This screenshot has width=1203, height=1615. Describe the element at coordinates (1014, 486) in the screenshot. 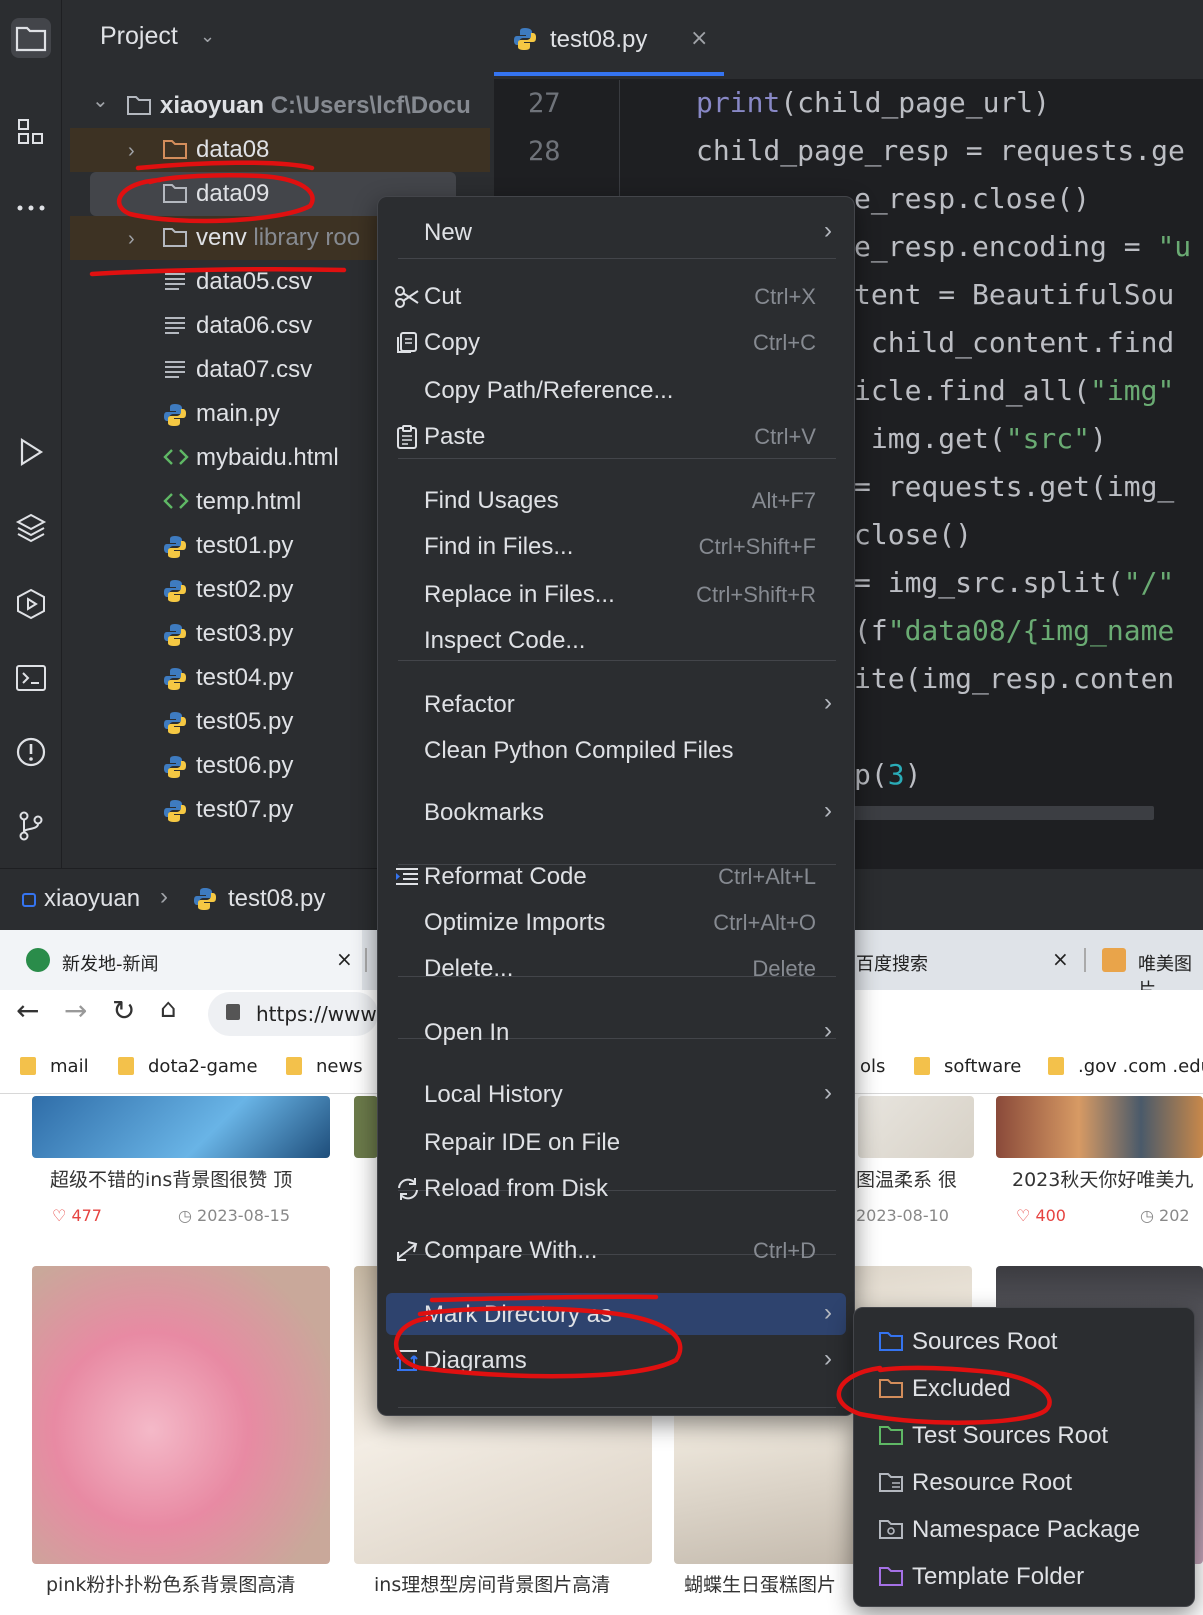

I see `code-line: = requests.get(img_` at that location.